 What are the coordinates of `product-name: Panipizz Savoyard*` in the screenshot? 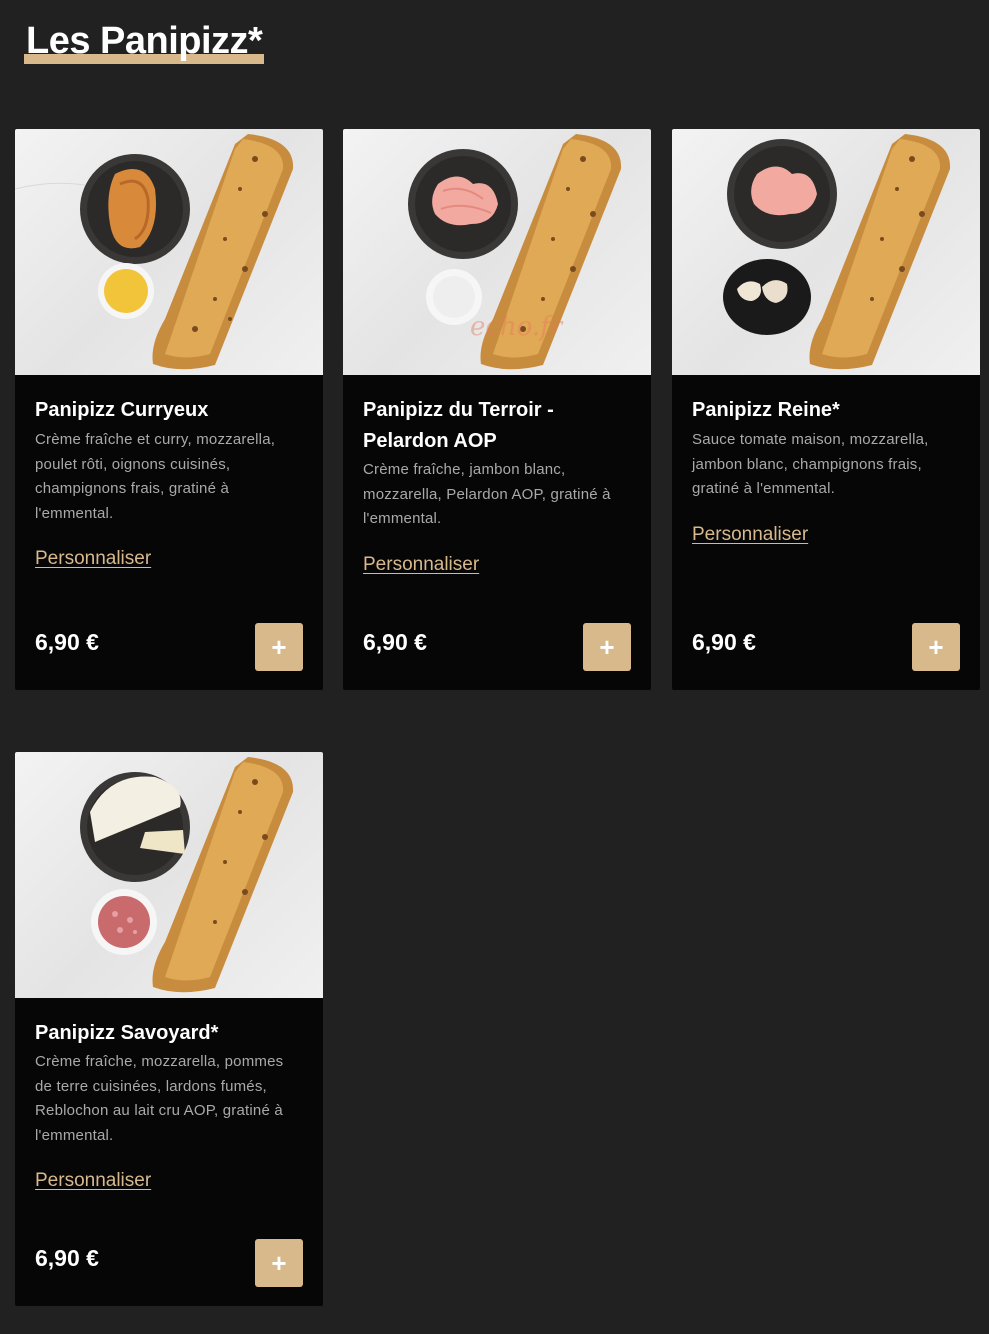 It's located at (127, 1033).